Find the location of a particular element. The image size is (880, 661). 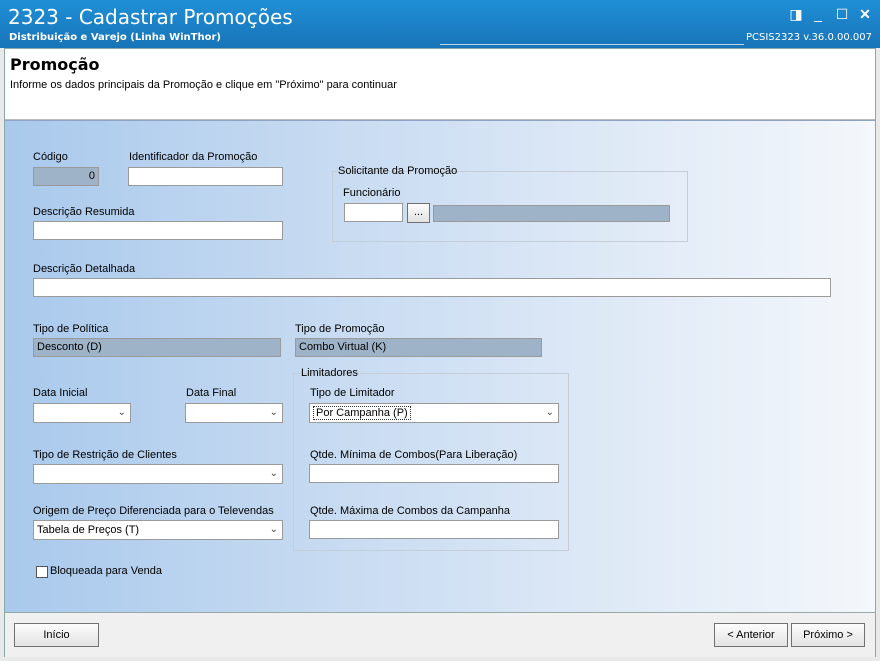

funcionario-code-input is located at coordinates (373, 212).